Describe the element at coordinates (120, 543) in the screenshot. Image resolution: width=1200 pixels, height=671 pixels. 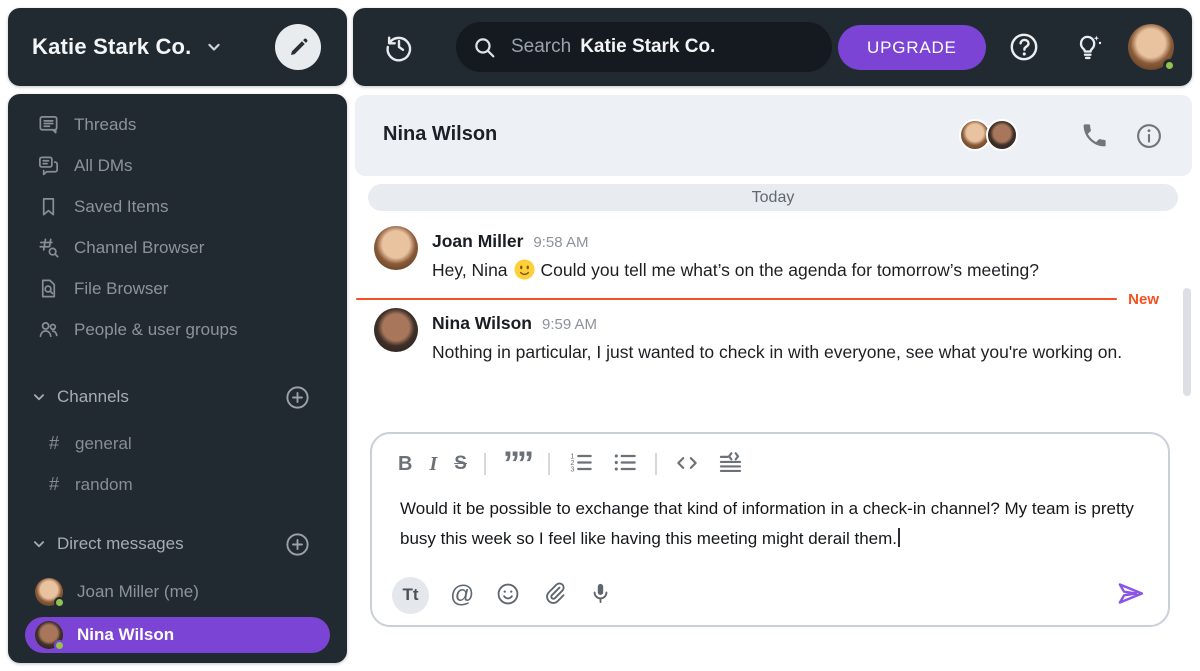
I see `dms-header-label: Direct messages` at that location.